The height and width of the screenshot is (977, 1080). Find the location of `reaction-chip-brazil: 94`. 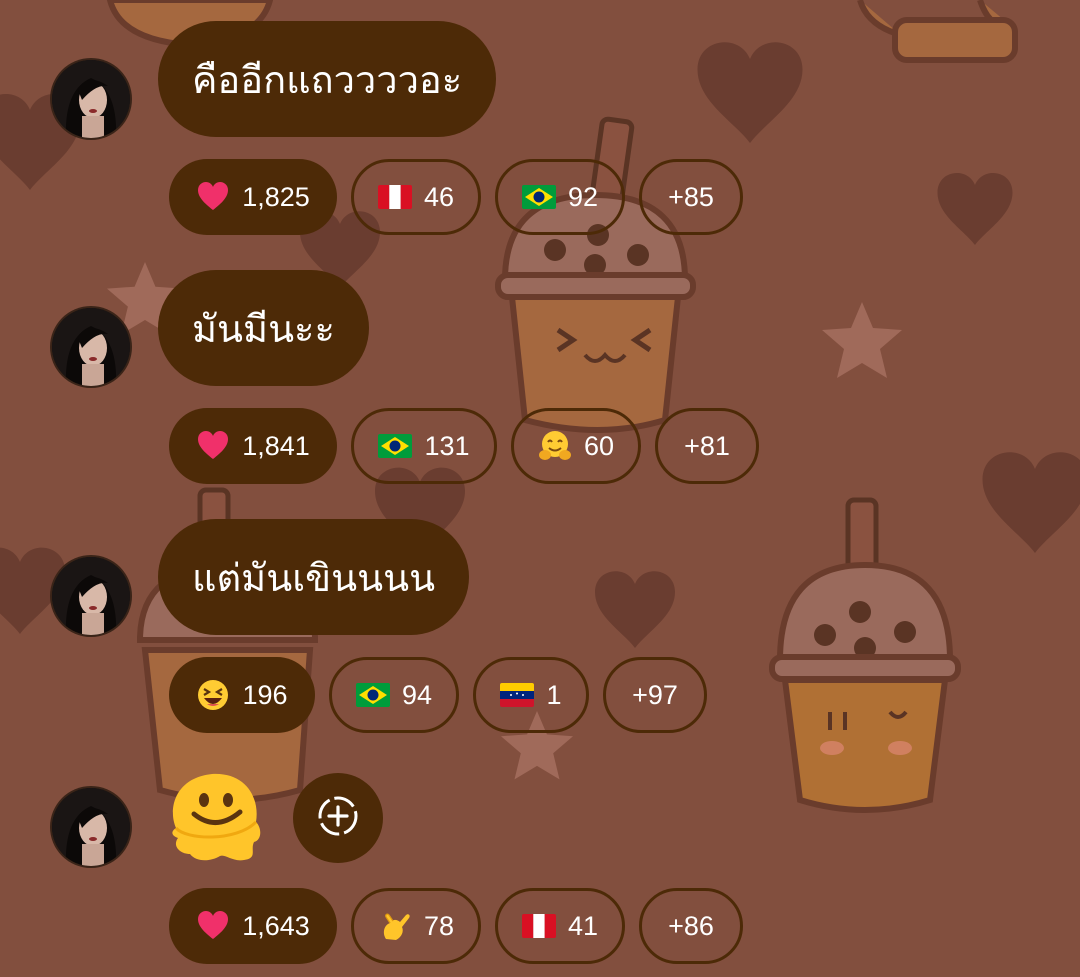

reaction-chip-brazil: 94 is located at coordinates (394, 695).